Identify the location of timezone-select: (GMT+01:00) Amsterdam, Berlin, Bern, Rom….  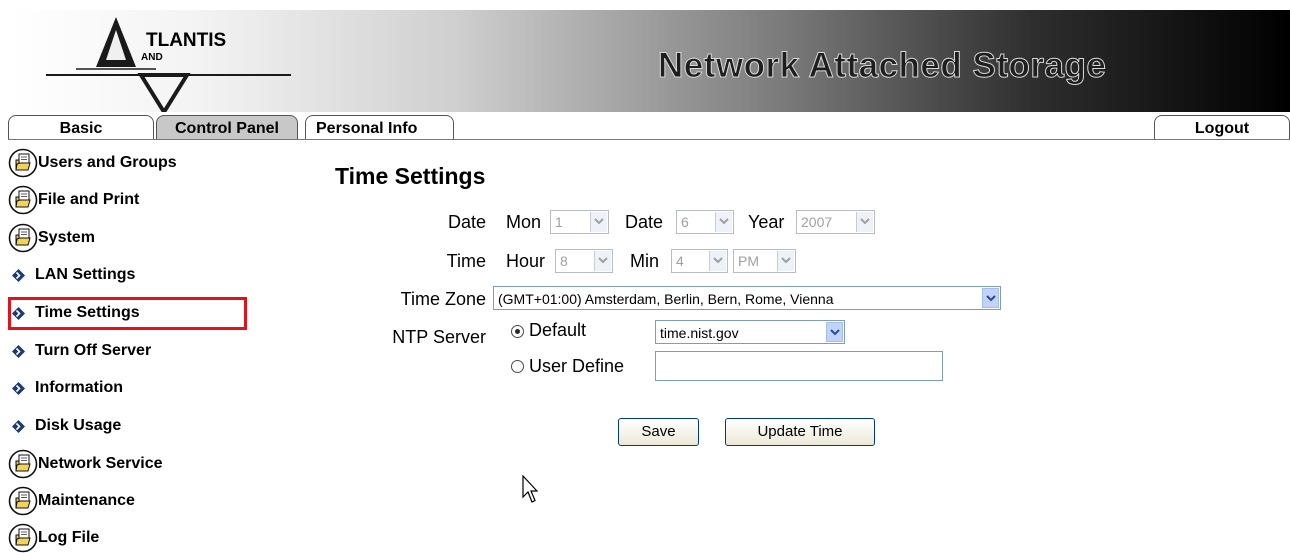
(747, 298).